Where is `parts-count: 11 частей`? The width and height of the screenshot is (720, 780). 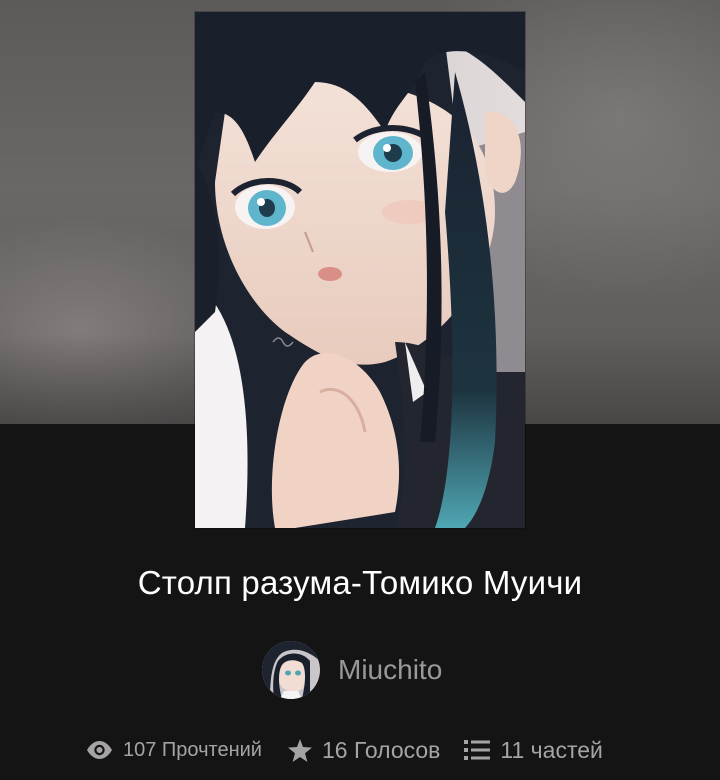
parts-count: 11 частей is located at coordinates (551, 749).